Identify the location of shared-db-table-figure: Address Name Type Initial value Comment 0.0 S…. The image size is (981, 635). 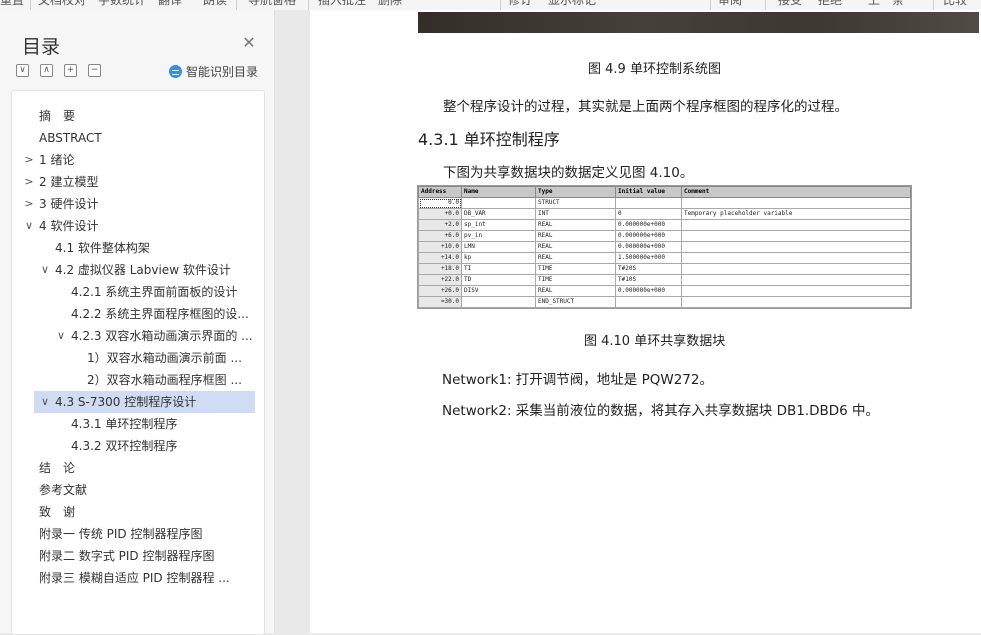
(664, 247).